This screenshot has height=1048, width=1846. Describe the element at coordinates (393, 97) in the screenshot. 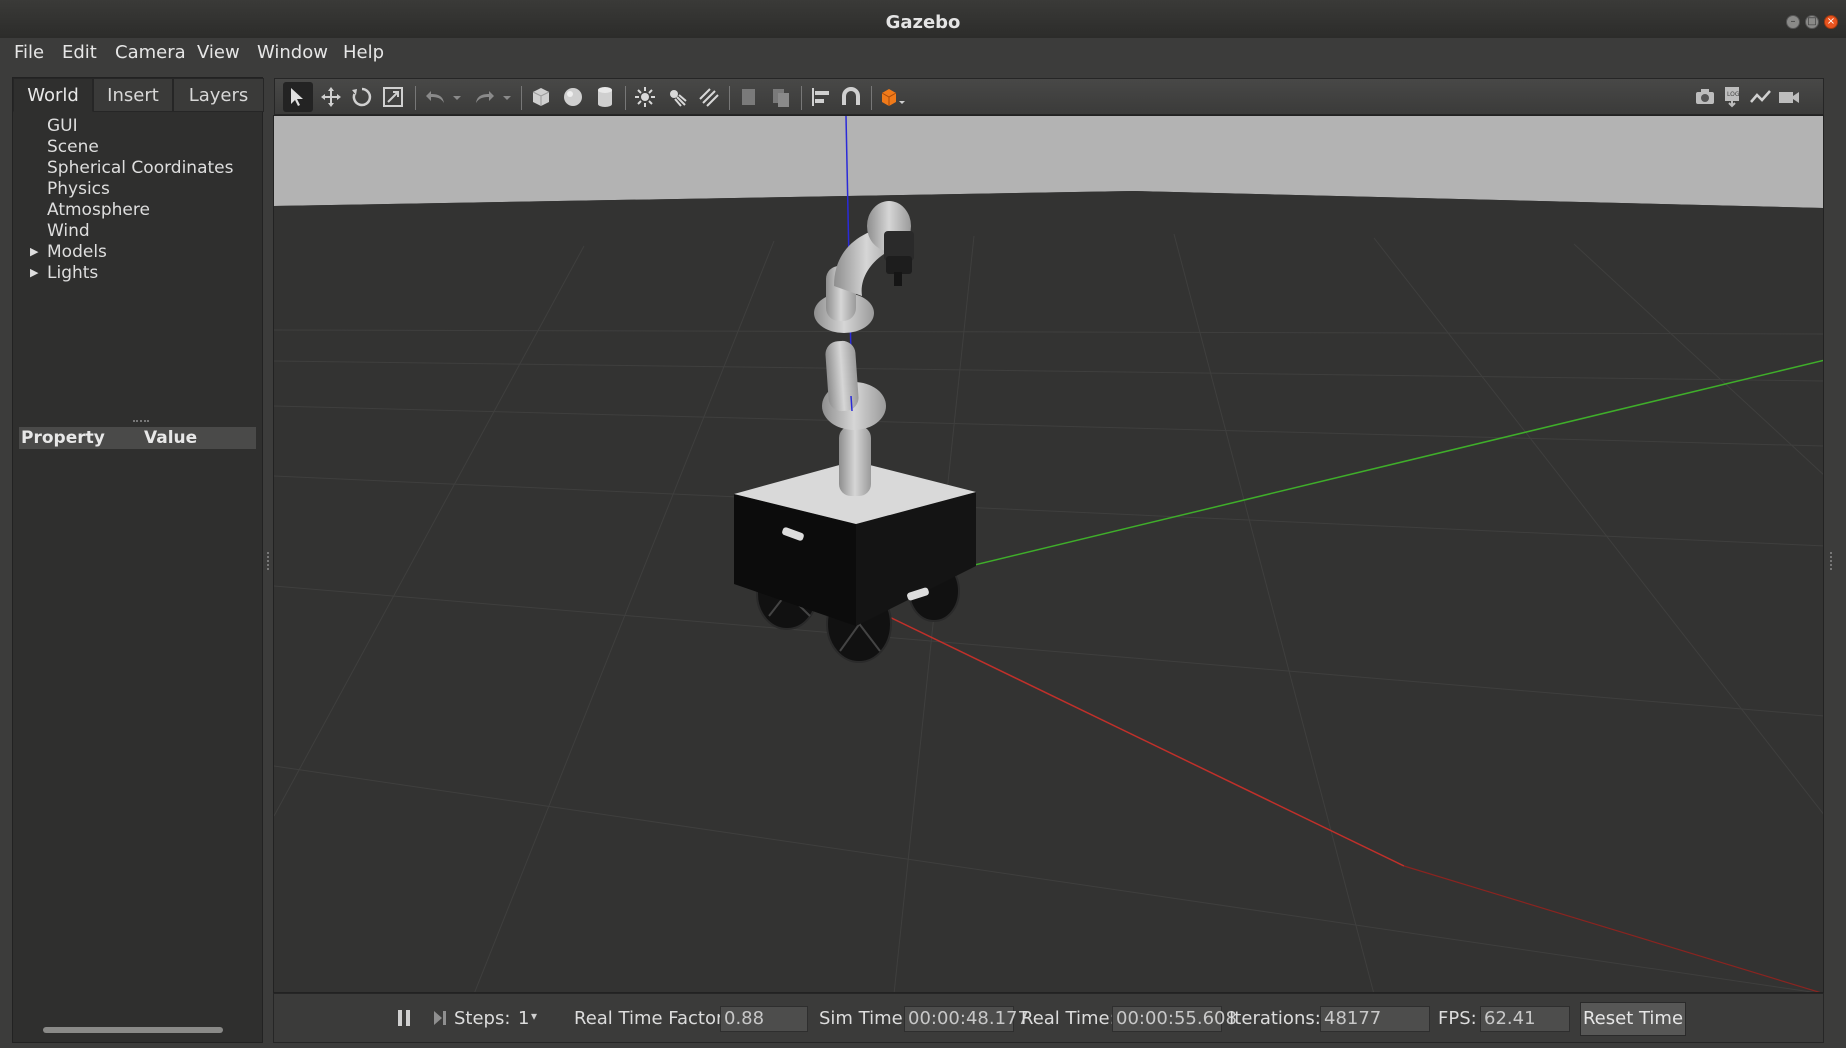

I see `scale-mode-icon` at that location.